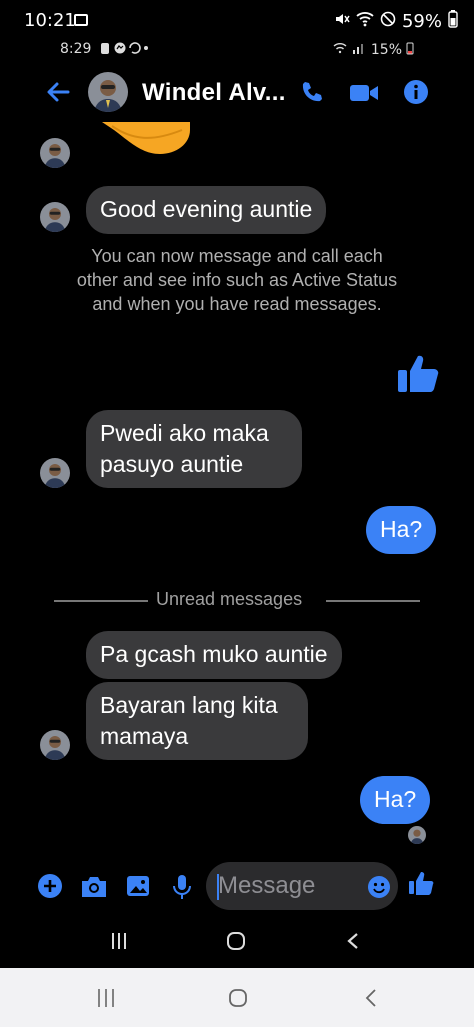 Image resolution: width=474 pixels, height=1027 pixels. What do you see at coordinates (365, 21) in the screenshot?
I see `wifi-icon` at bounding box center [365, 21].